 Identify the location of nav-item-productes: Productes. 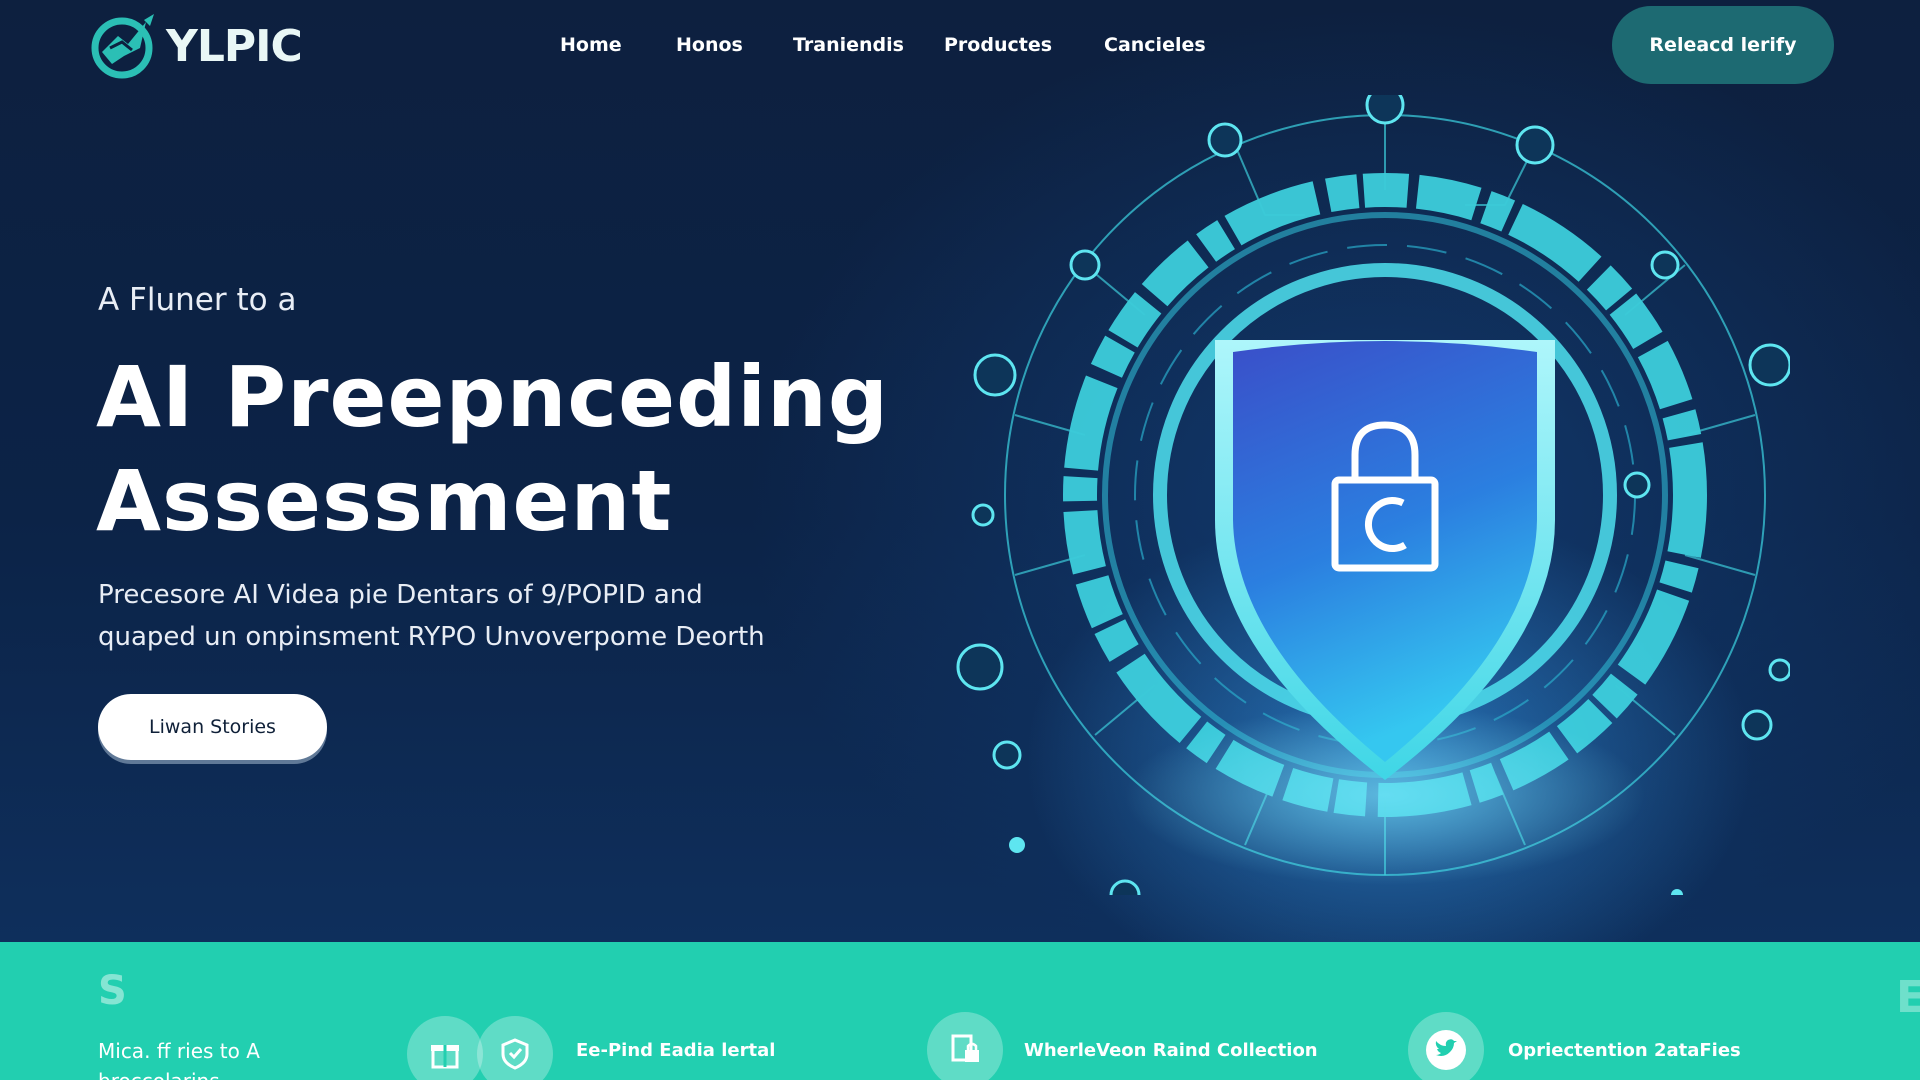
(1024, 45).